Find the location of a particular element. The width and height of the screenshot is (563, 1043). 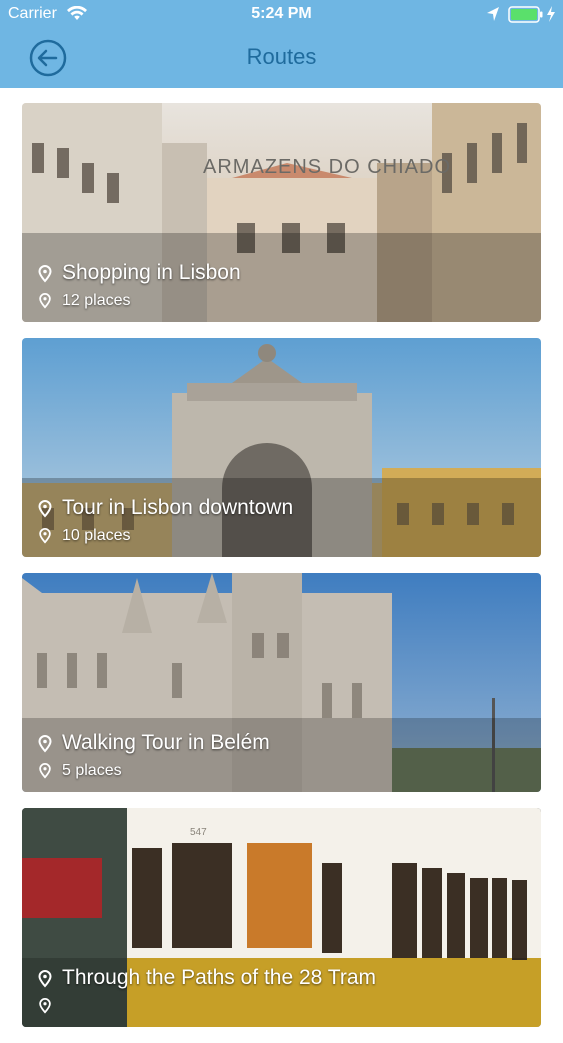

chiado-sign: ARMAZENS DO CHIADO is located at coordinates (327, 167).